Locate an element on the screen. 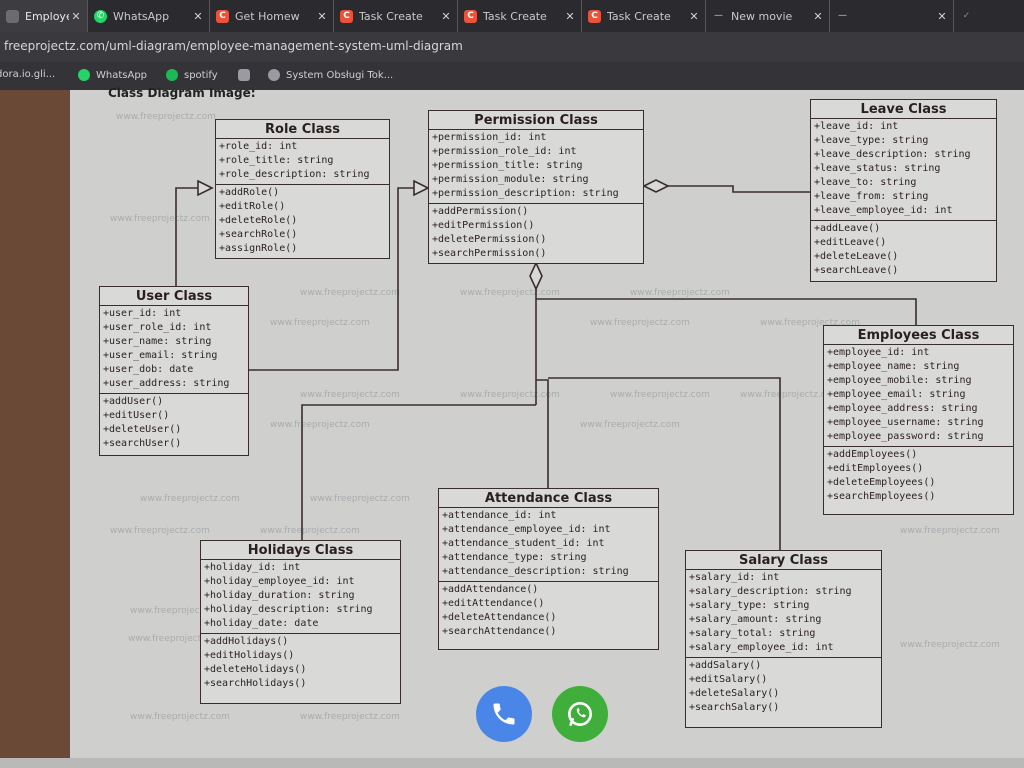 This screenshot has height=768, width=1024. operation: +addEmployees() is located at coordinates (872, 454).